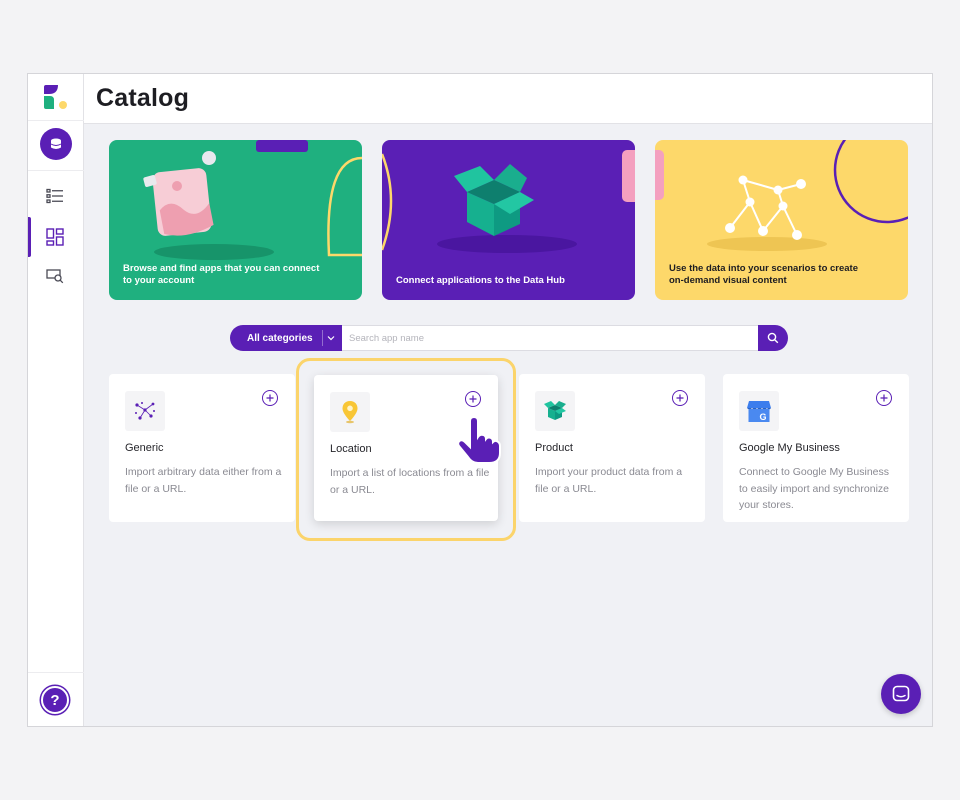 The image size is (960, 800). Describe the element at coordinates (789, 448) in the screenshot. I see `card-title: Google My Business` at that location.